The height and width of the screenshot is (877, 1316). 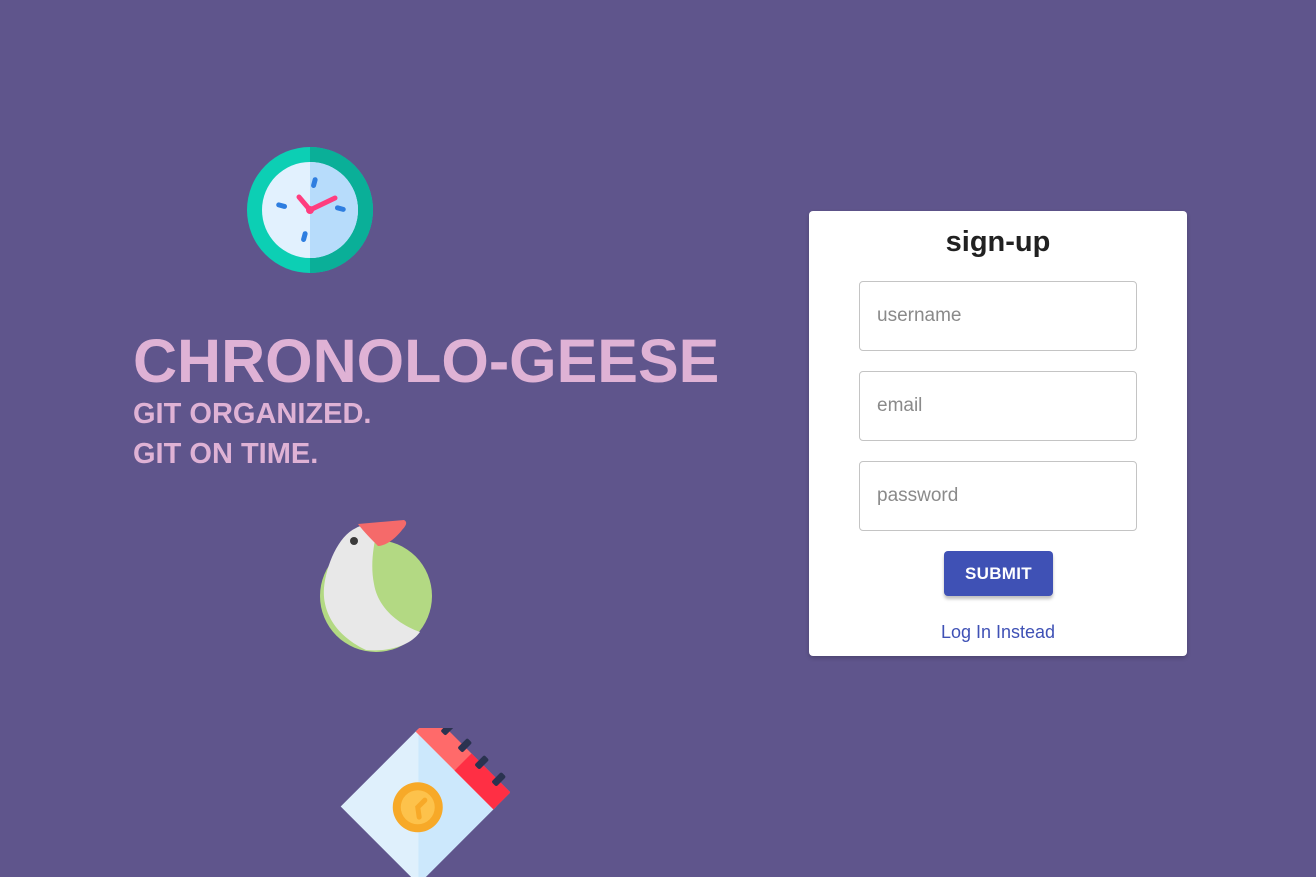 I want to click on calendar-icon, so click(x=425, y=802).